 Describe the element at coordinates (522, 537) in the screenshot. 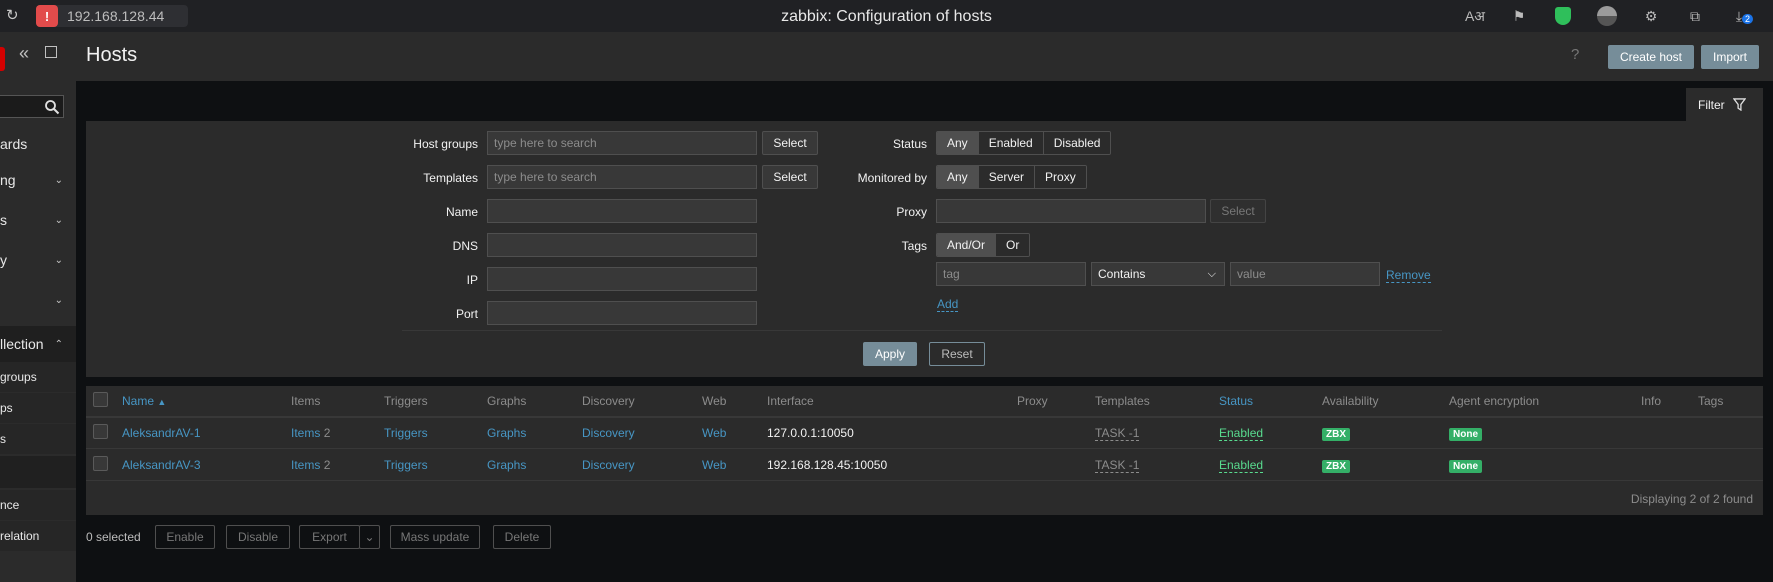

I see `delete-button: Delete` at that location.